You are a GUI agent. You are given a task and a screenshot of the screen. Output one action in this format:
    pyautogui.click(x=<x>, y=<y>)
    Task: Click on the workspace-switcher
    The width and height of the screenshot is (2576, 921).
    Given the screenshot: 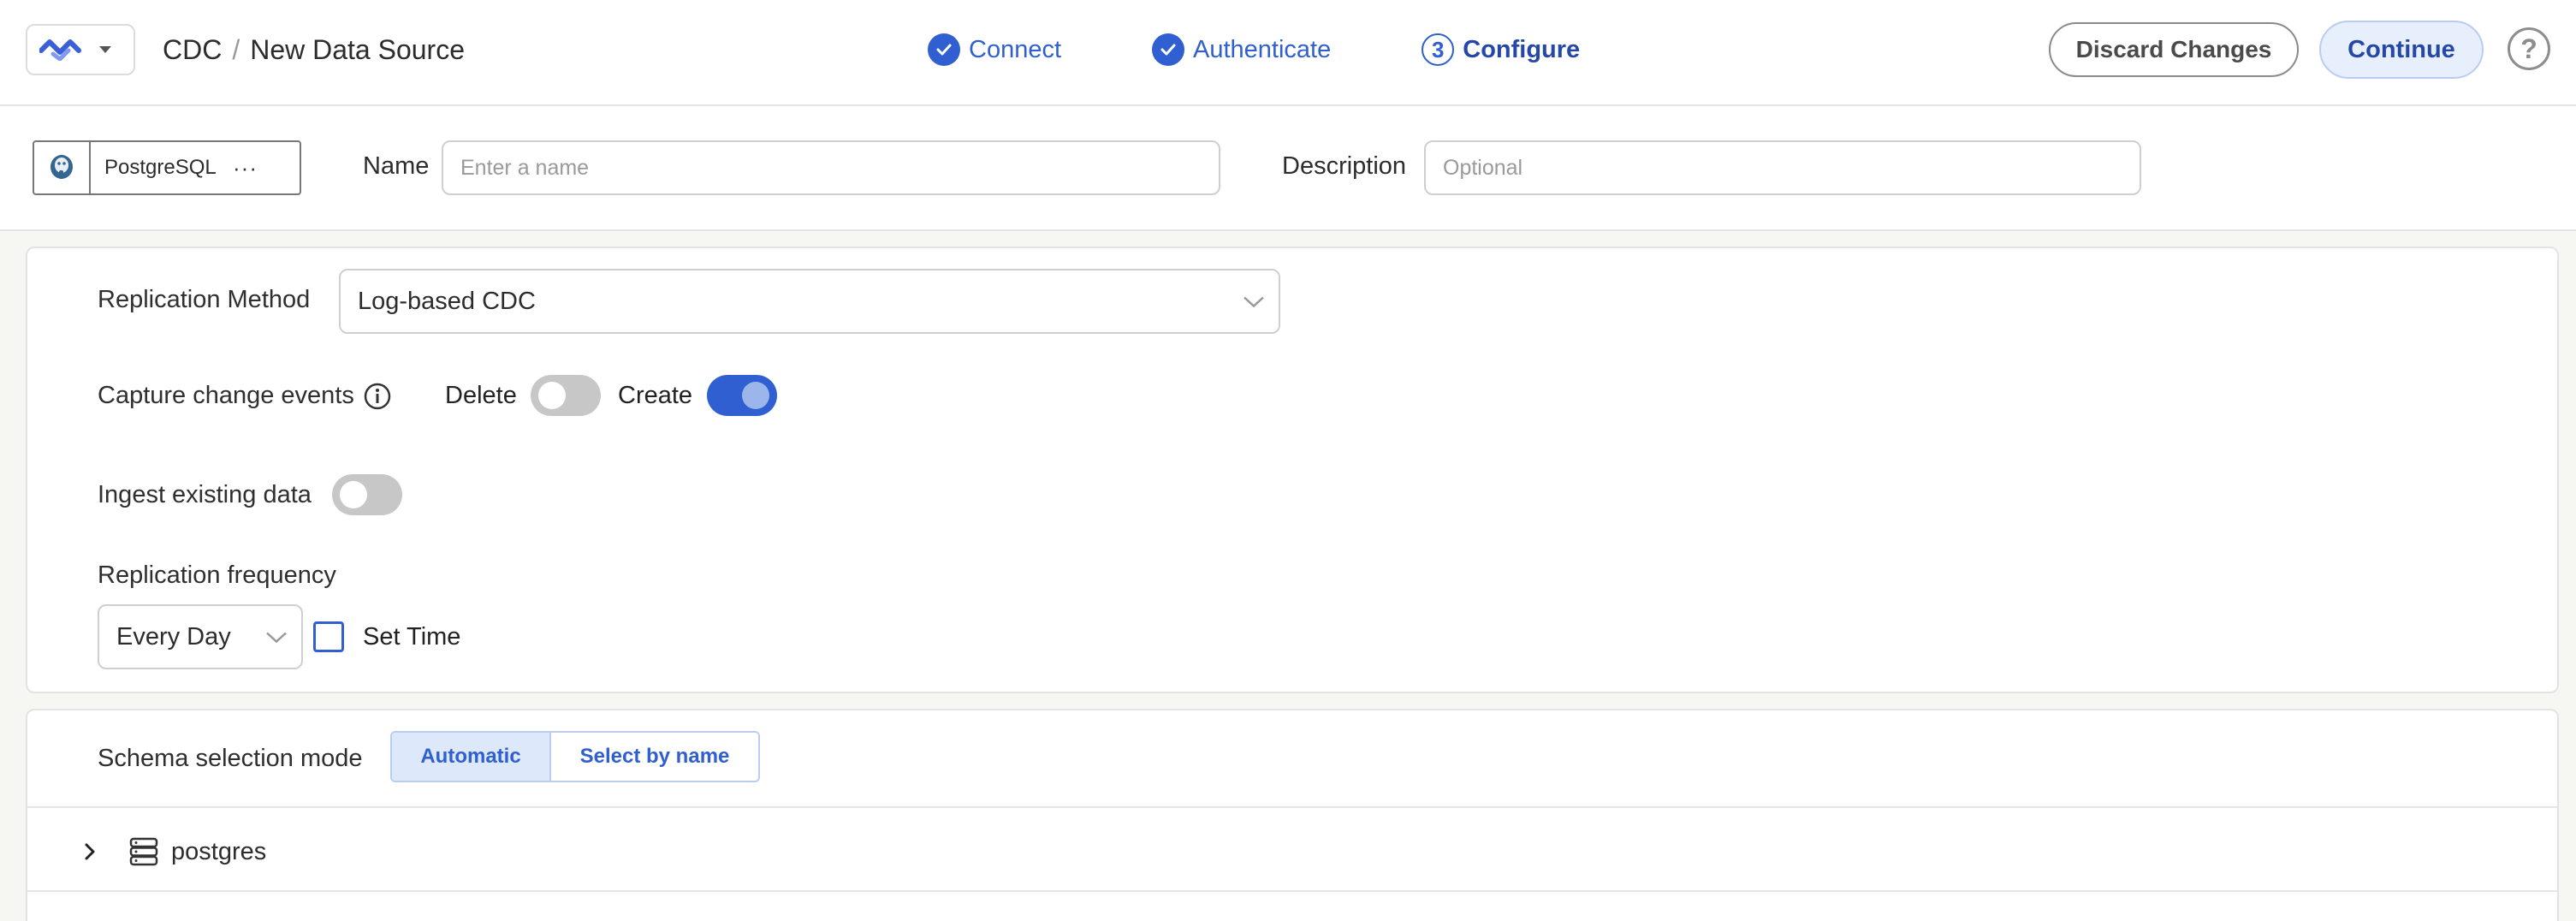 What is the action you would take?
    pyautogui.click(x=80, y=49)
    